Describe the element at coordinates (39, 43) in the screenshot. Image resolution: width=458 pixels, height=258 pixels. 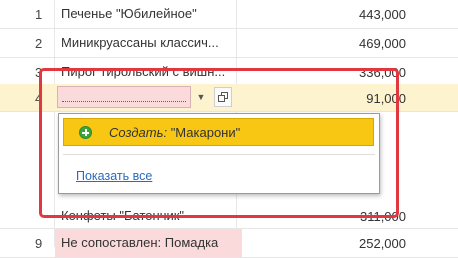
I see `row-number: 2` at that location.